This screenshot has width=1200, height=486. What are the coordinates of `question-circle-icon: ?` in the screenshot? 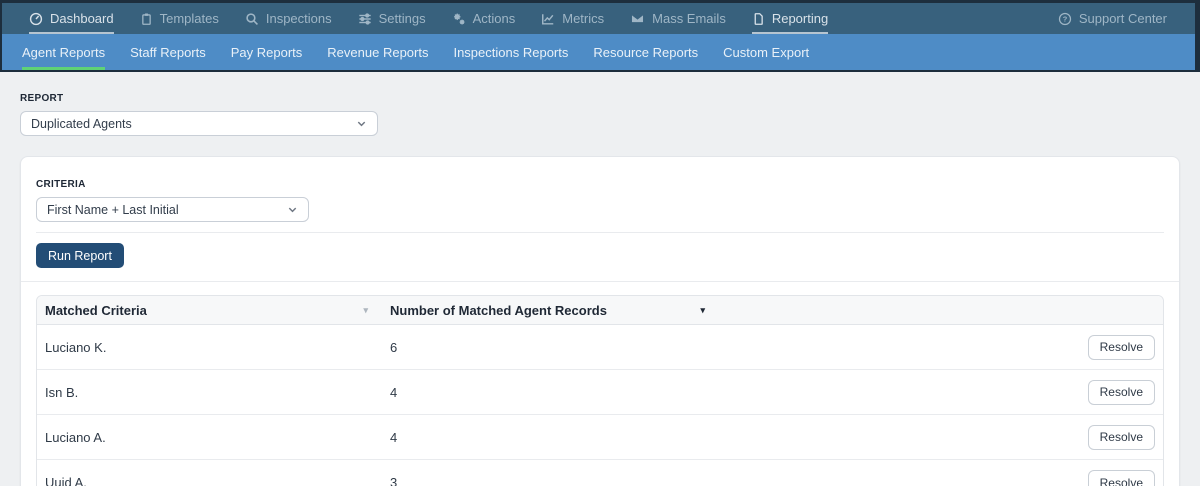 It's located at (1065, 19).